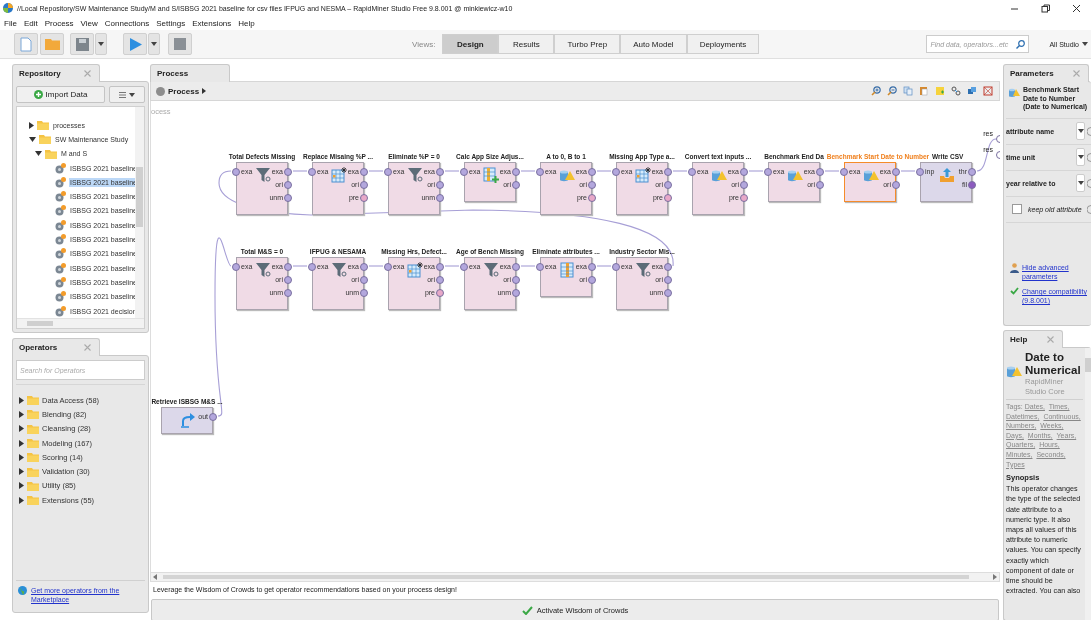 The height and width of the screenshot is (620, 1091). I want to click on menu-item: Edit, so click(30, 23).